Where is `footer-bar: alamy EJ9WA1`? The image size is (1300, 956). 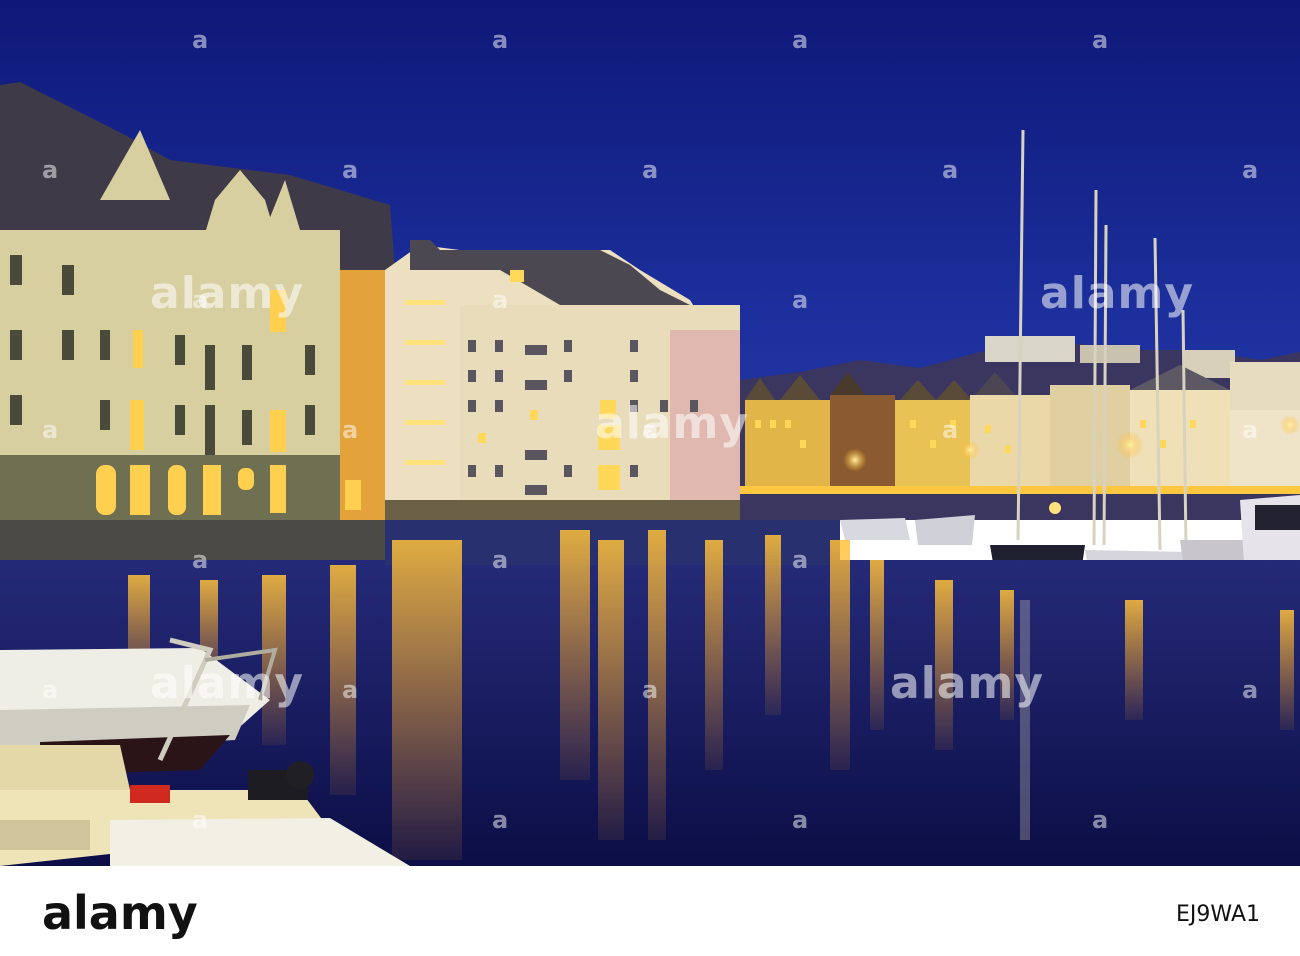
footer-bar: alamy EJ9WA1 is located at coordinates (650, 911).